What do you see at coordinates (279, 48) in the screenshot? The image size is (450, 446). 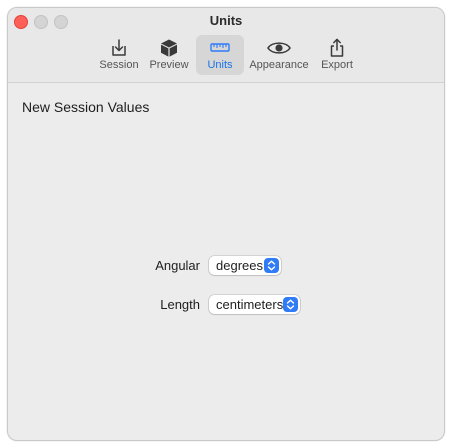 I see `eye-icon` at bounding box center [279, 48].